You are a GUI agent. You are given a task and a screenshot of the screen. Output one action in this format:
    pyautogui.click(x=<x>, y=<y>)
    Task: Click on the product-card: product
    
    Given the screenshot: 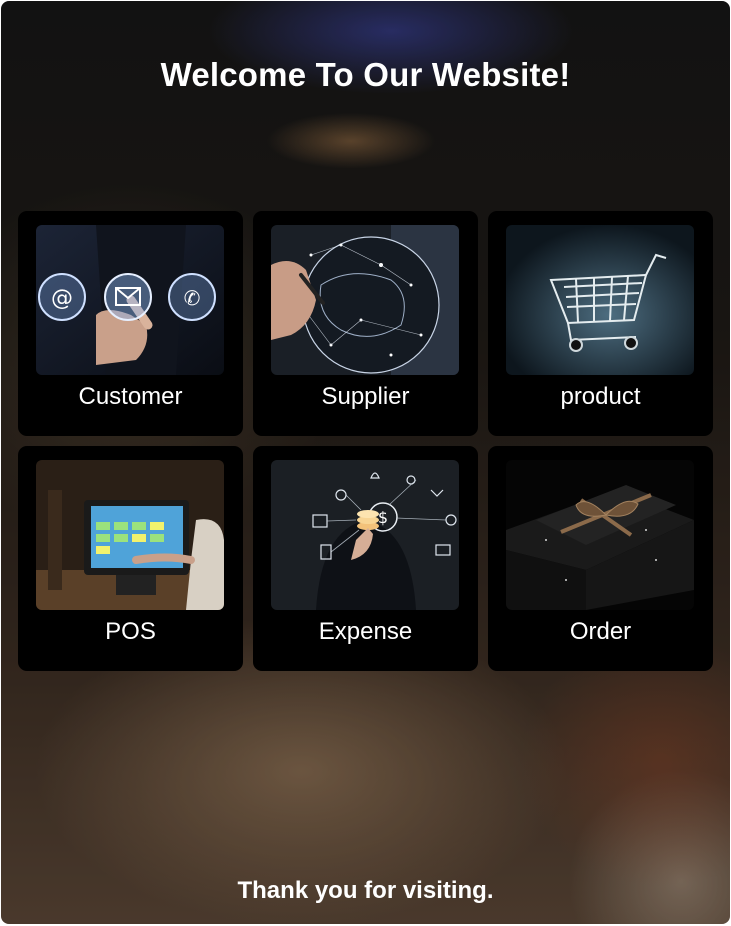 What is the action you would take?
    pyautogui.click(x=600, y=323)
    